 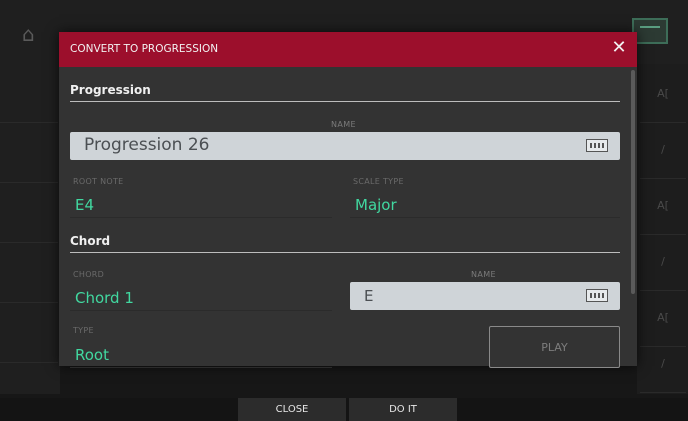 I want to click on background-left-panel, so click(x=30, y=229).